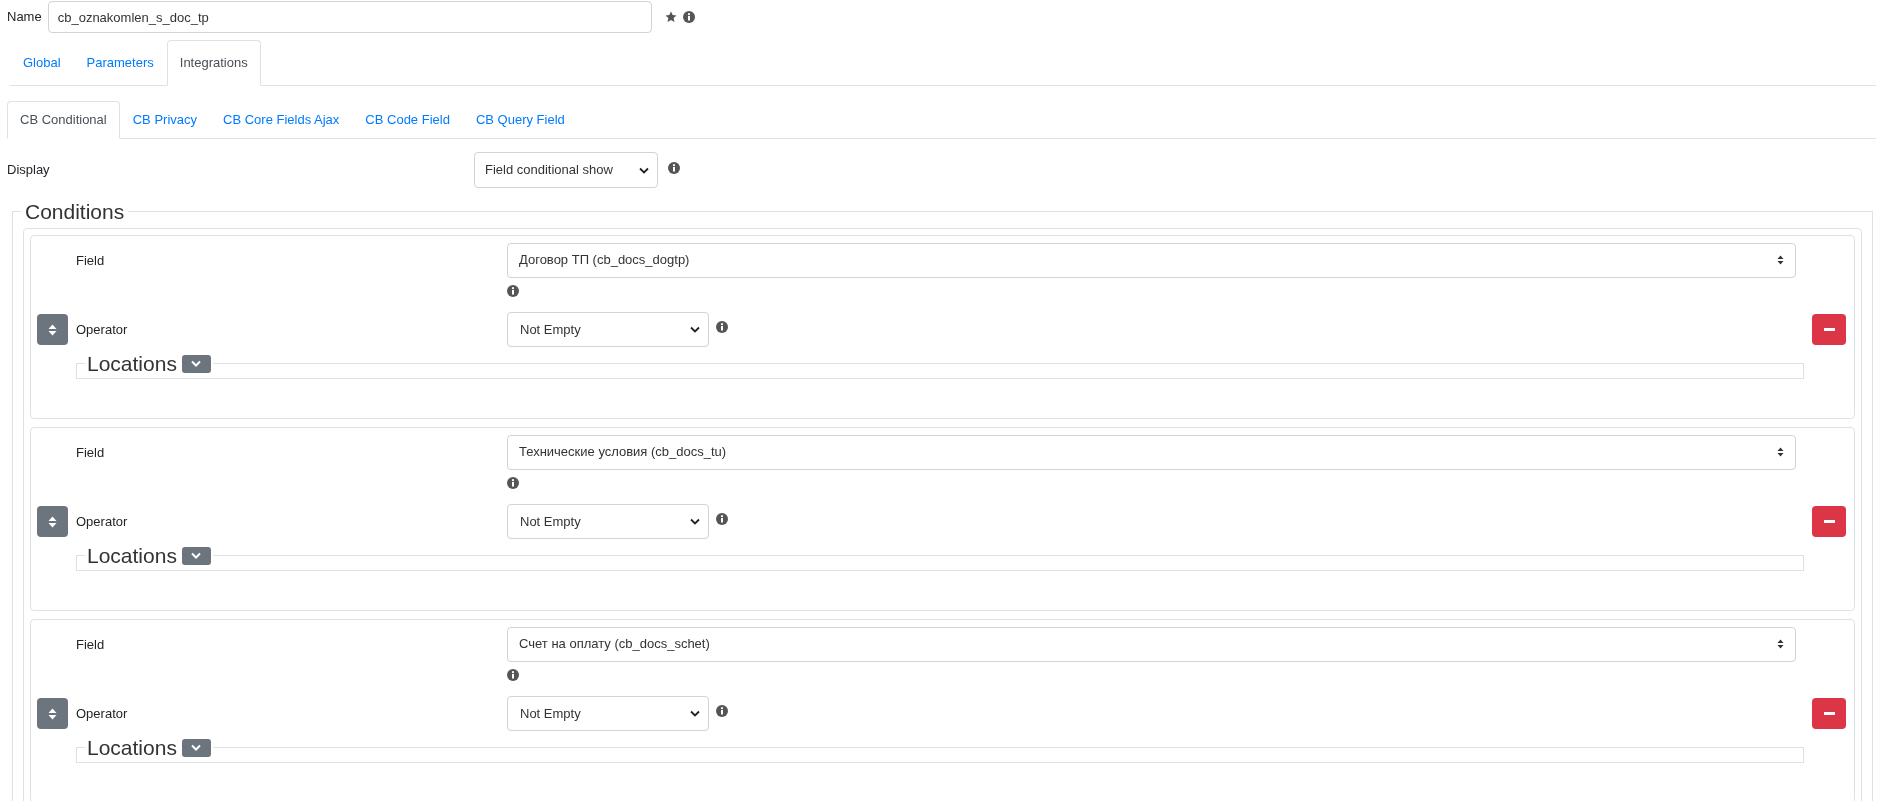 The height and width of the screenshot is (801, 1883). What do you see at coordinates (1151, 644) in the screenshot?
I see `field-select: Счет на оплату (cb_docs_schet)` at bounding box center [1151, 644].